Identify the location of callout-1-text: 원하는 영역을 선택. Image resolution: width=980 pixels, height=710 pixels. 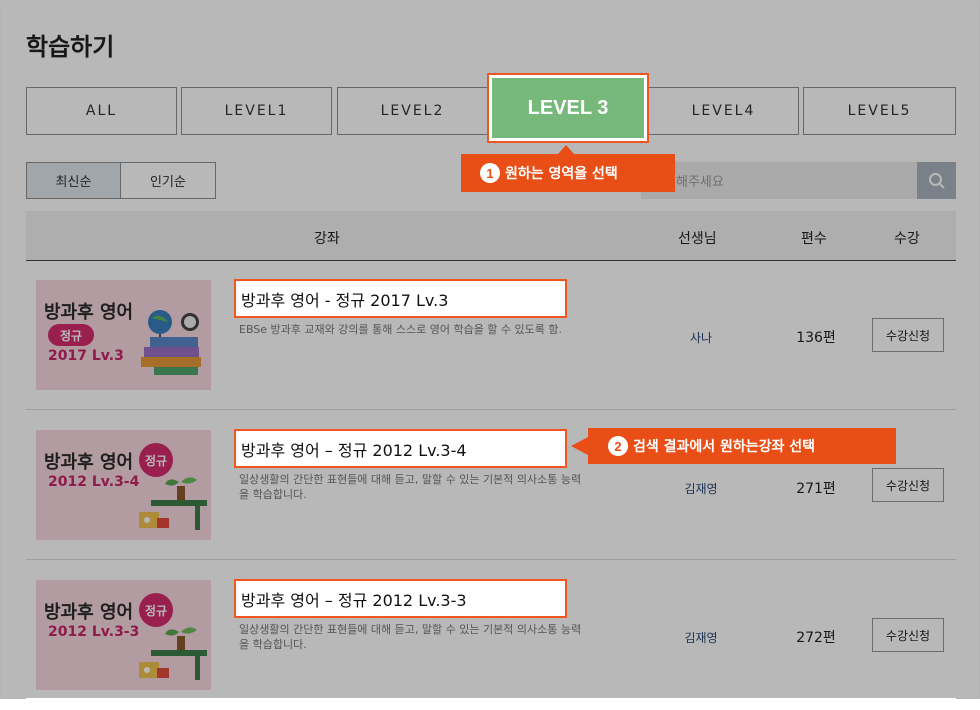
(561, 174).